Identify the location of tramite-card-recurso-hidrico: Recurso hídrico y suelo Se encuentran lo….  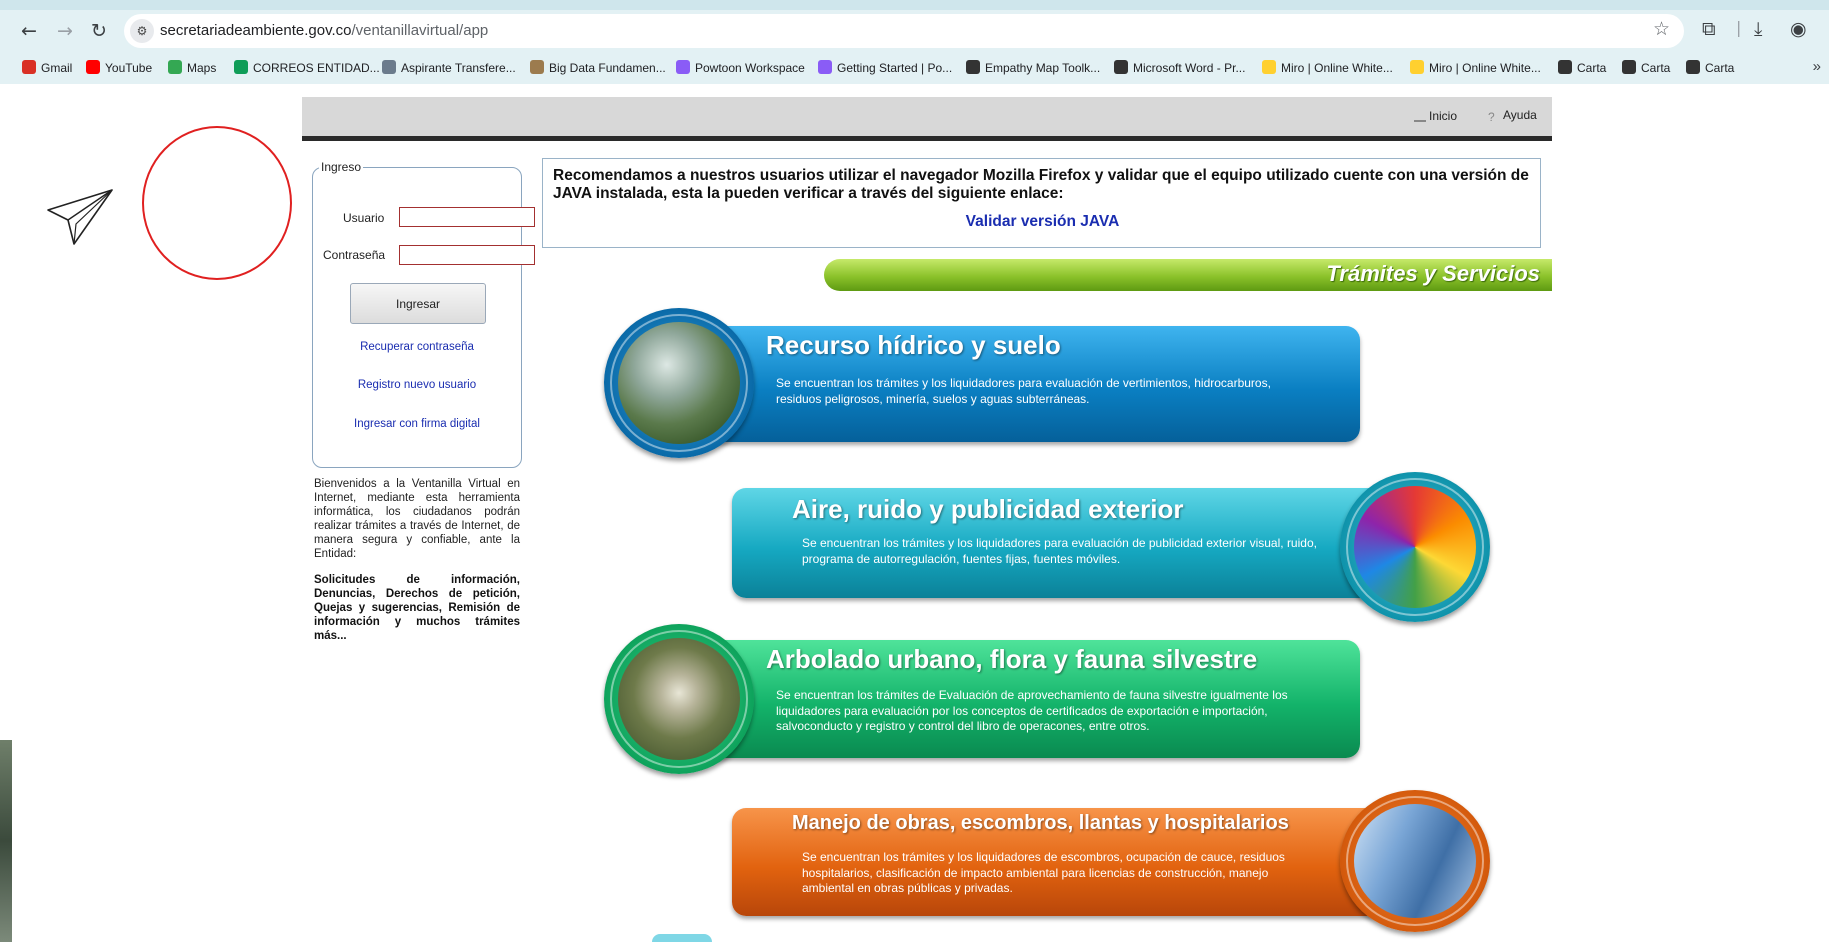
(1025, 384).